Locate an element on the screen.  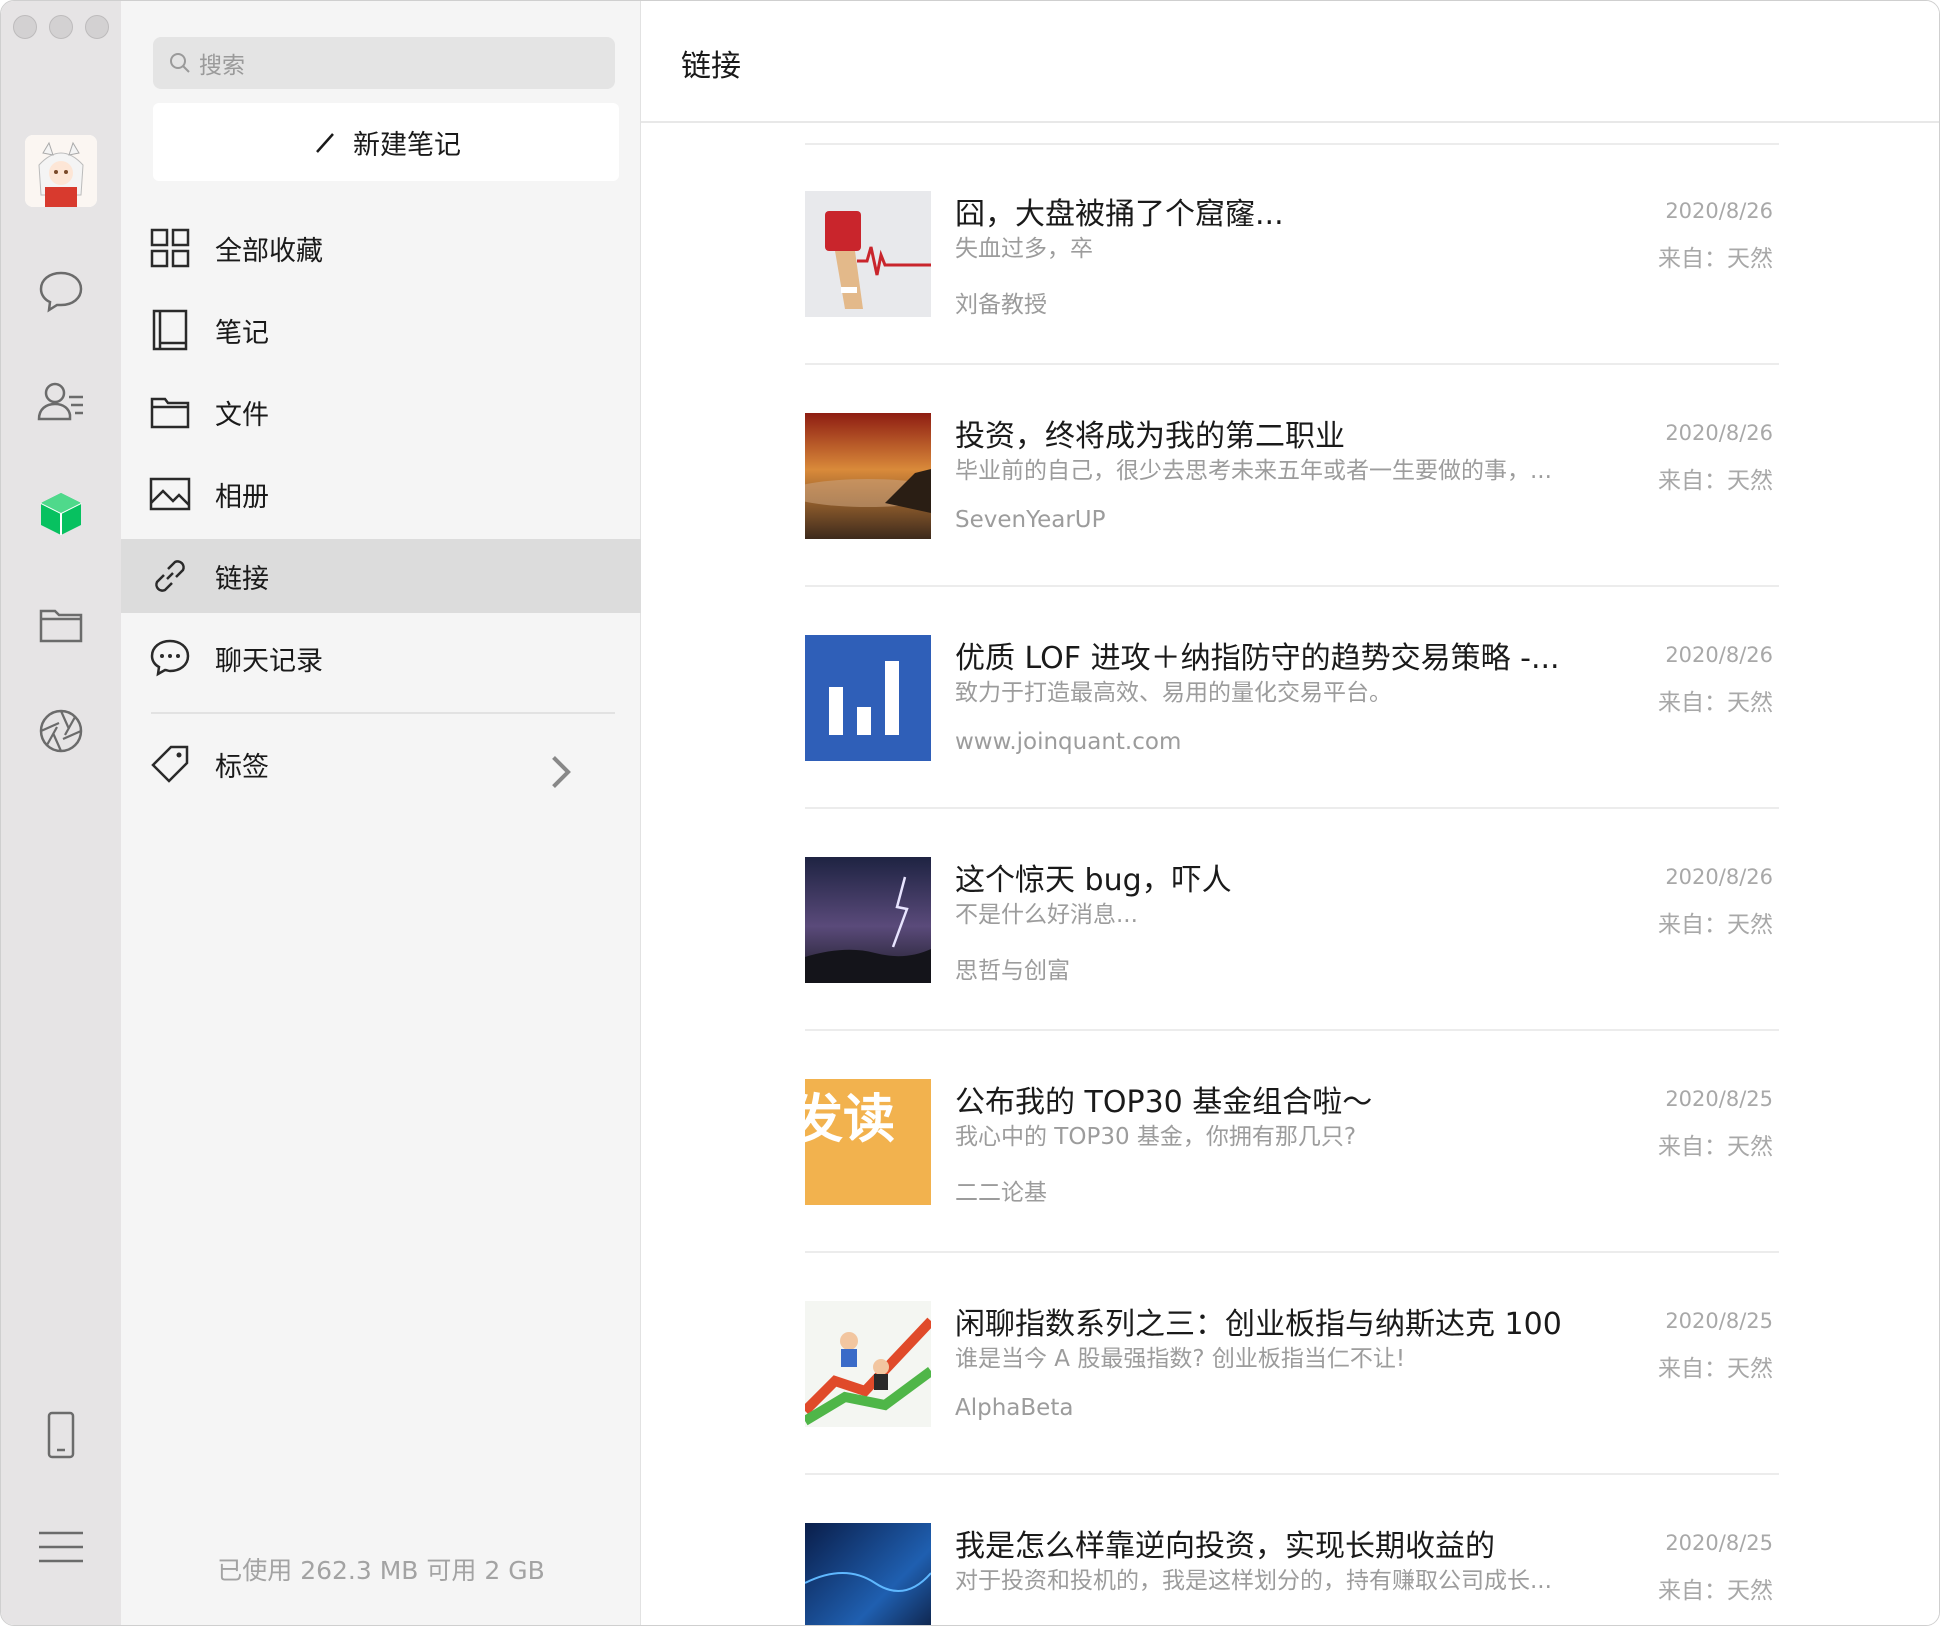
nav-item-all-favorites: 全部收藏 is located at coordinates (381, 248).